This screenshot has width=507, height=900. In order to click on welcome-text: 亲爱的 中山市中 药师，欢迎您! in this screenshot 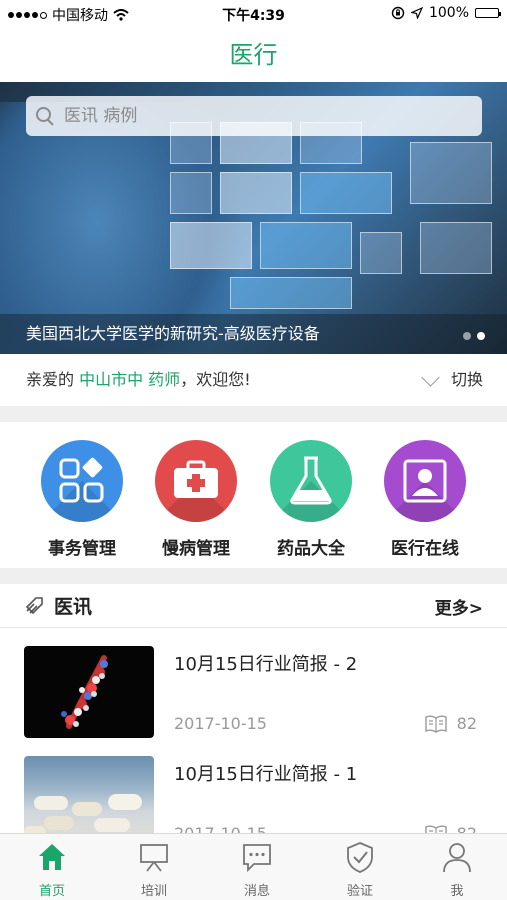, I will do `click(138, 380)`.